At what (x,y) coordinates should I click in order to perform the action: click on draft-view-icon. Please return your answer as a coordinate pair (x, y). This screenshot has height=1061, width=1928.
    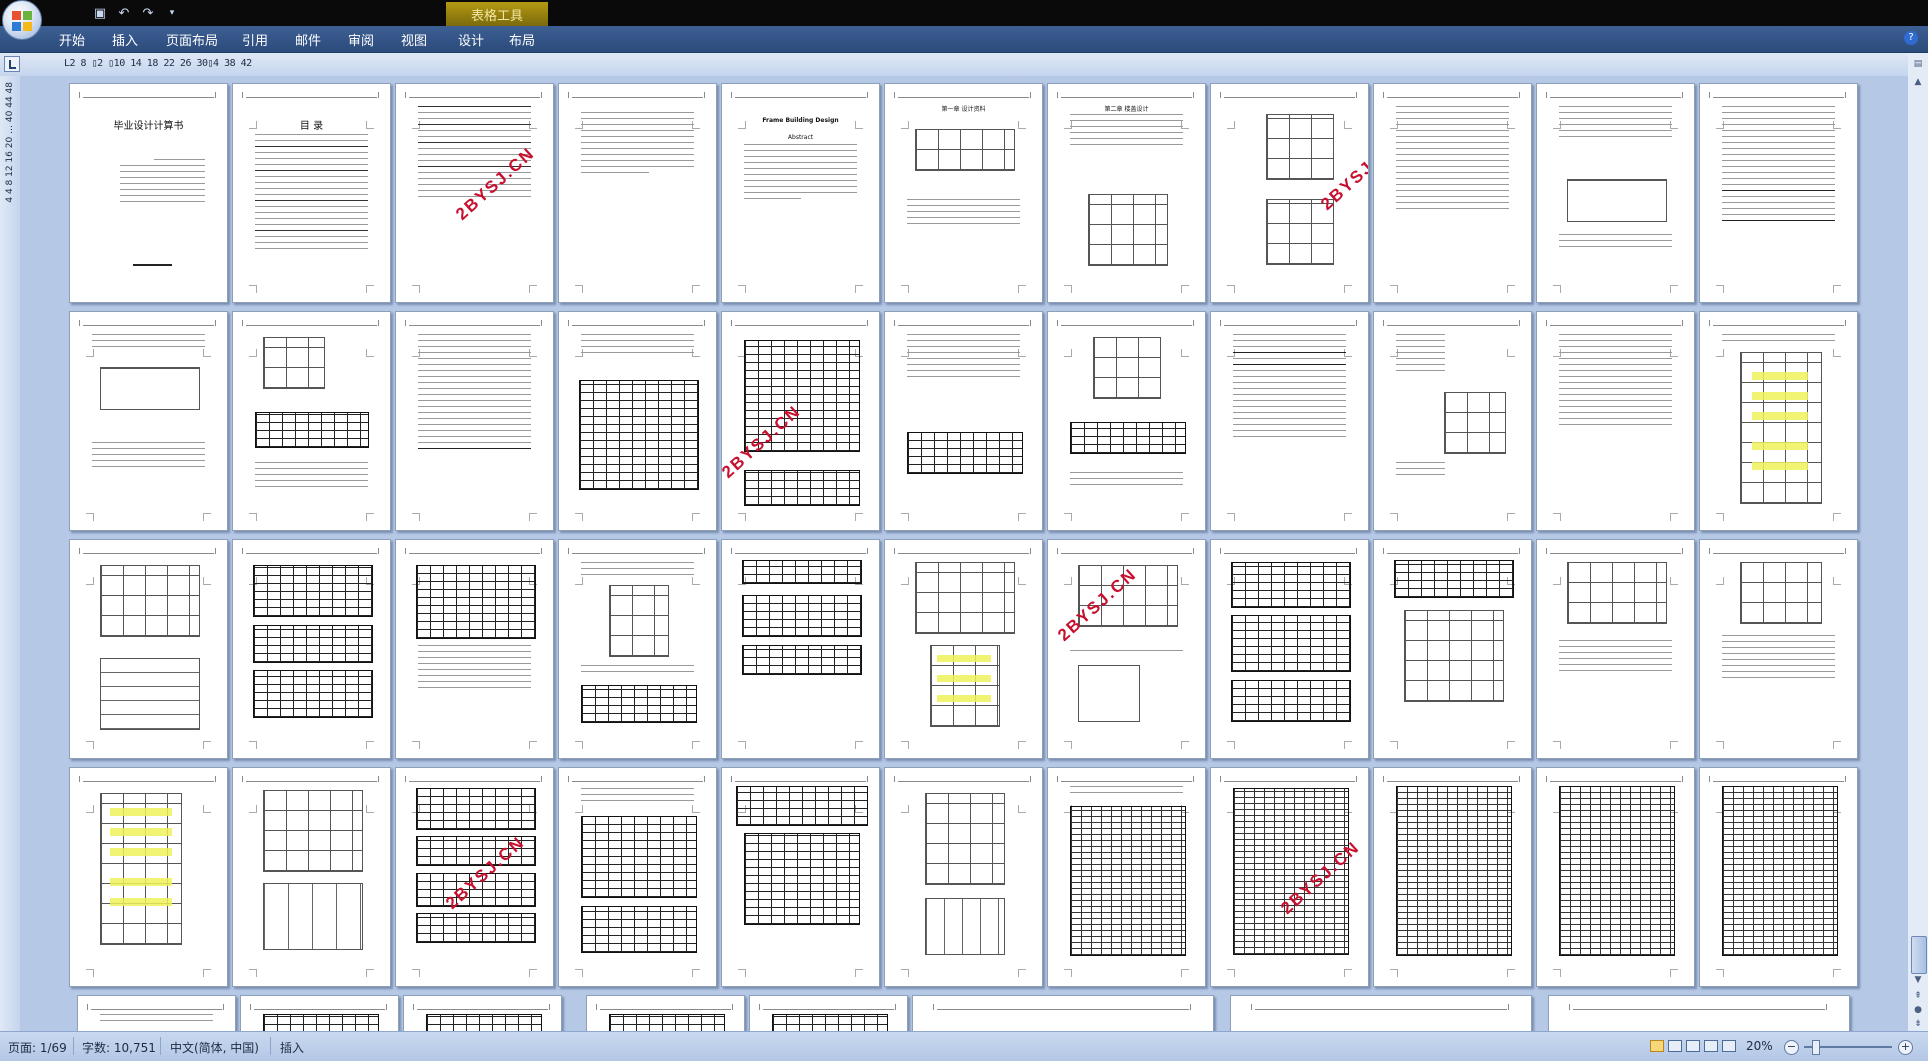
    Looking at the image, I should click on (1729, 1046).